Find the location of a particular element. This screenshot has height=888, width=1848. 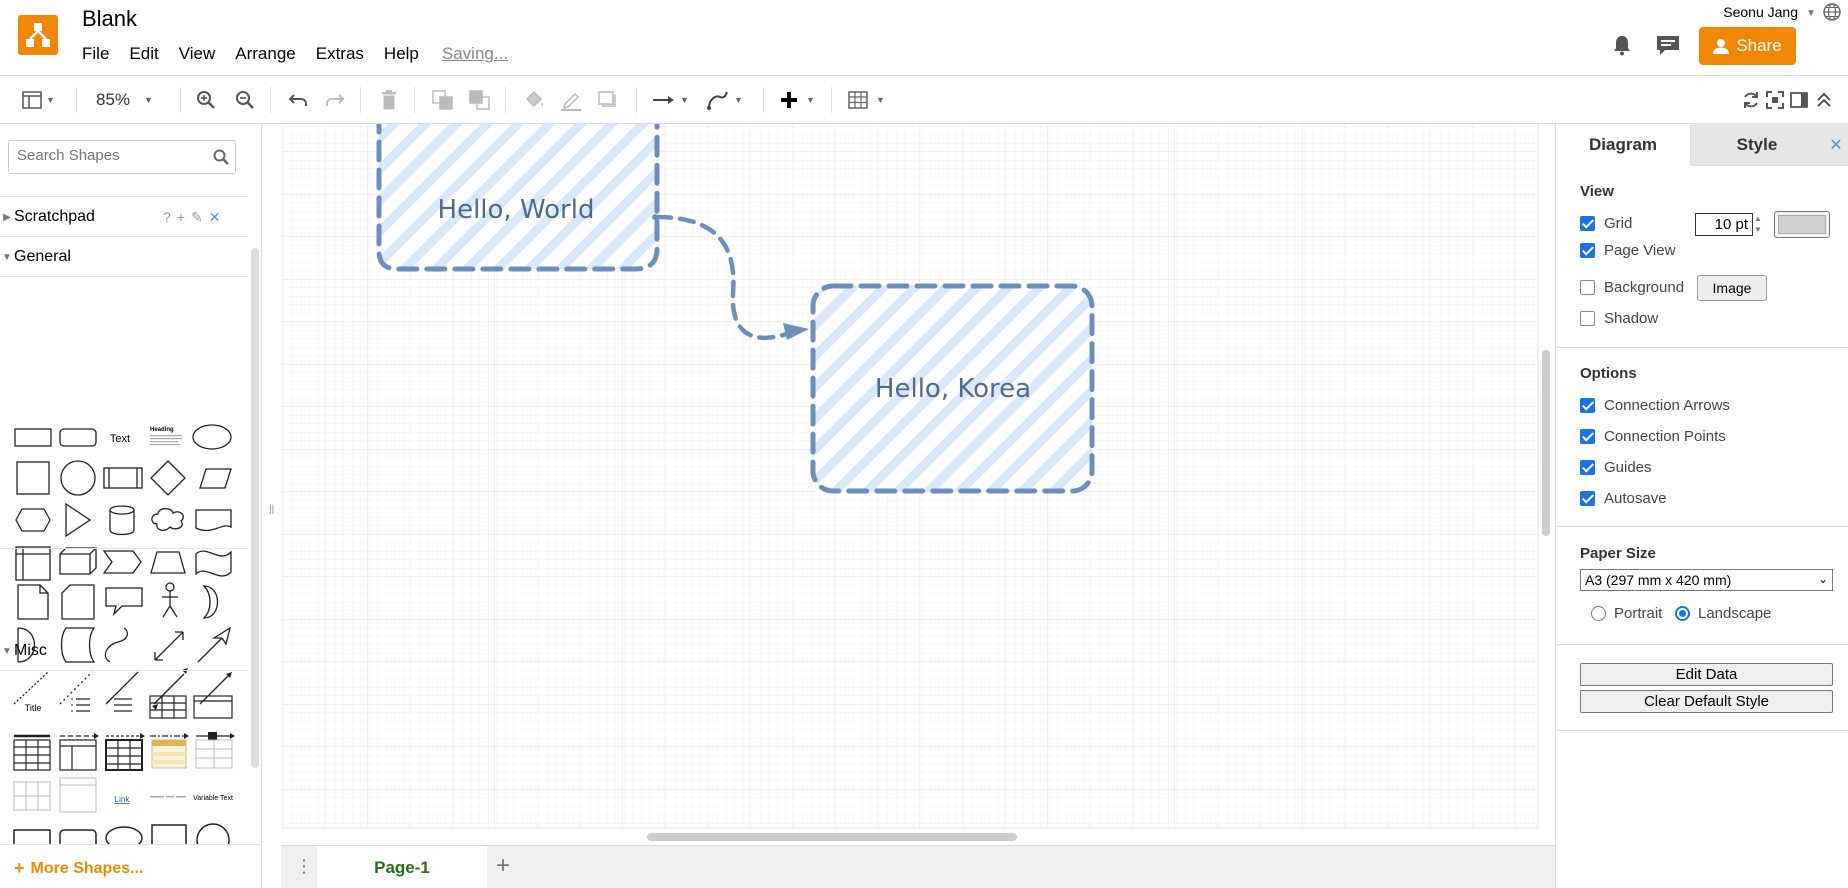

shape-hello-world-label: Hello, World is located at coordinates (516, 210).